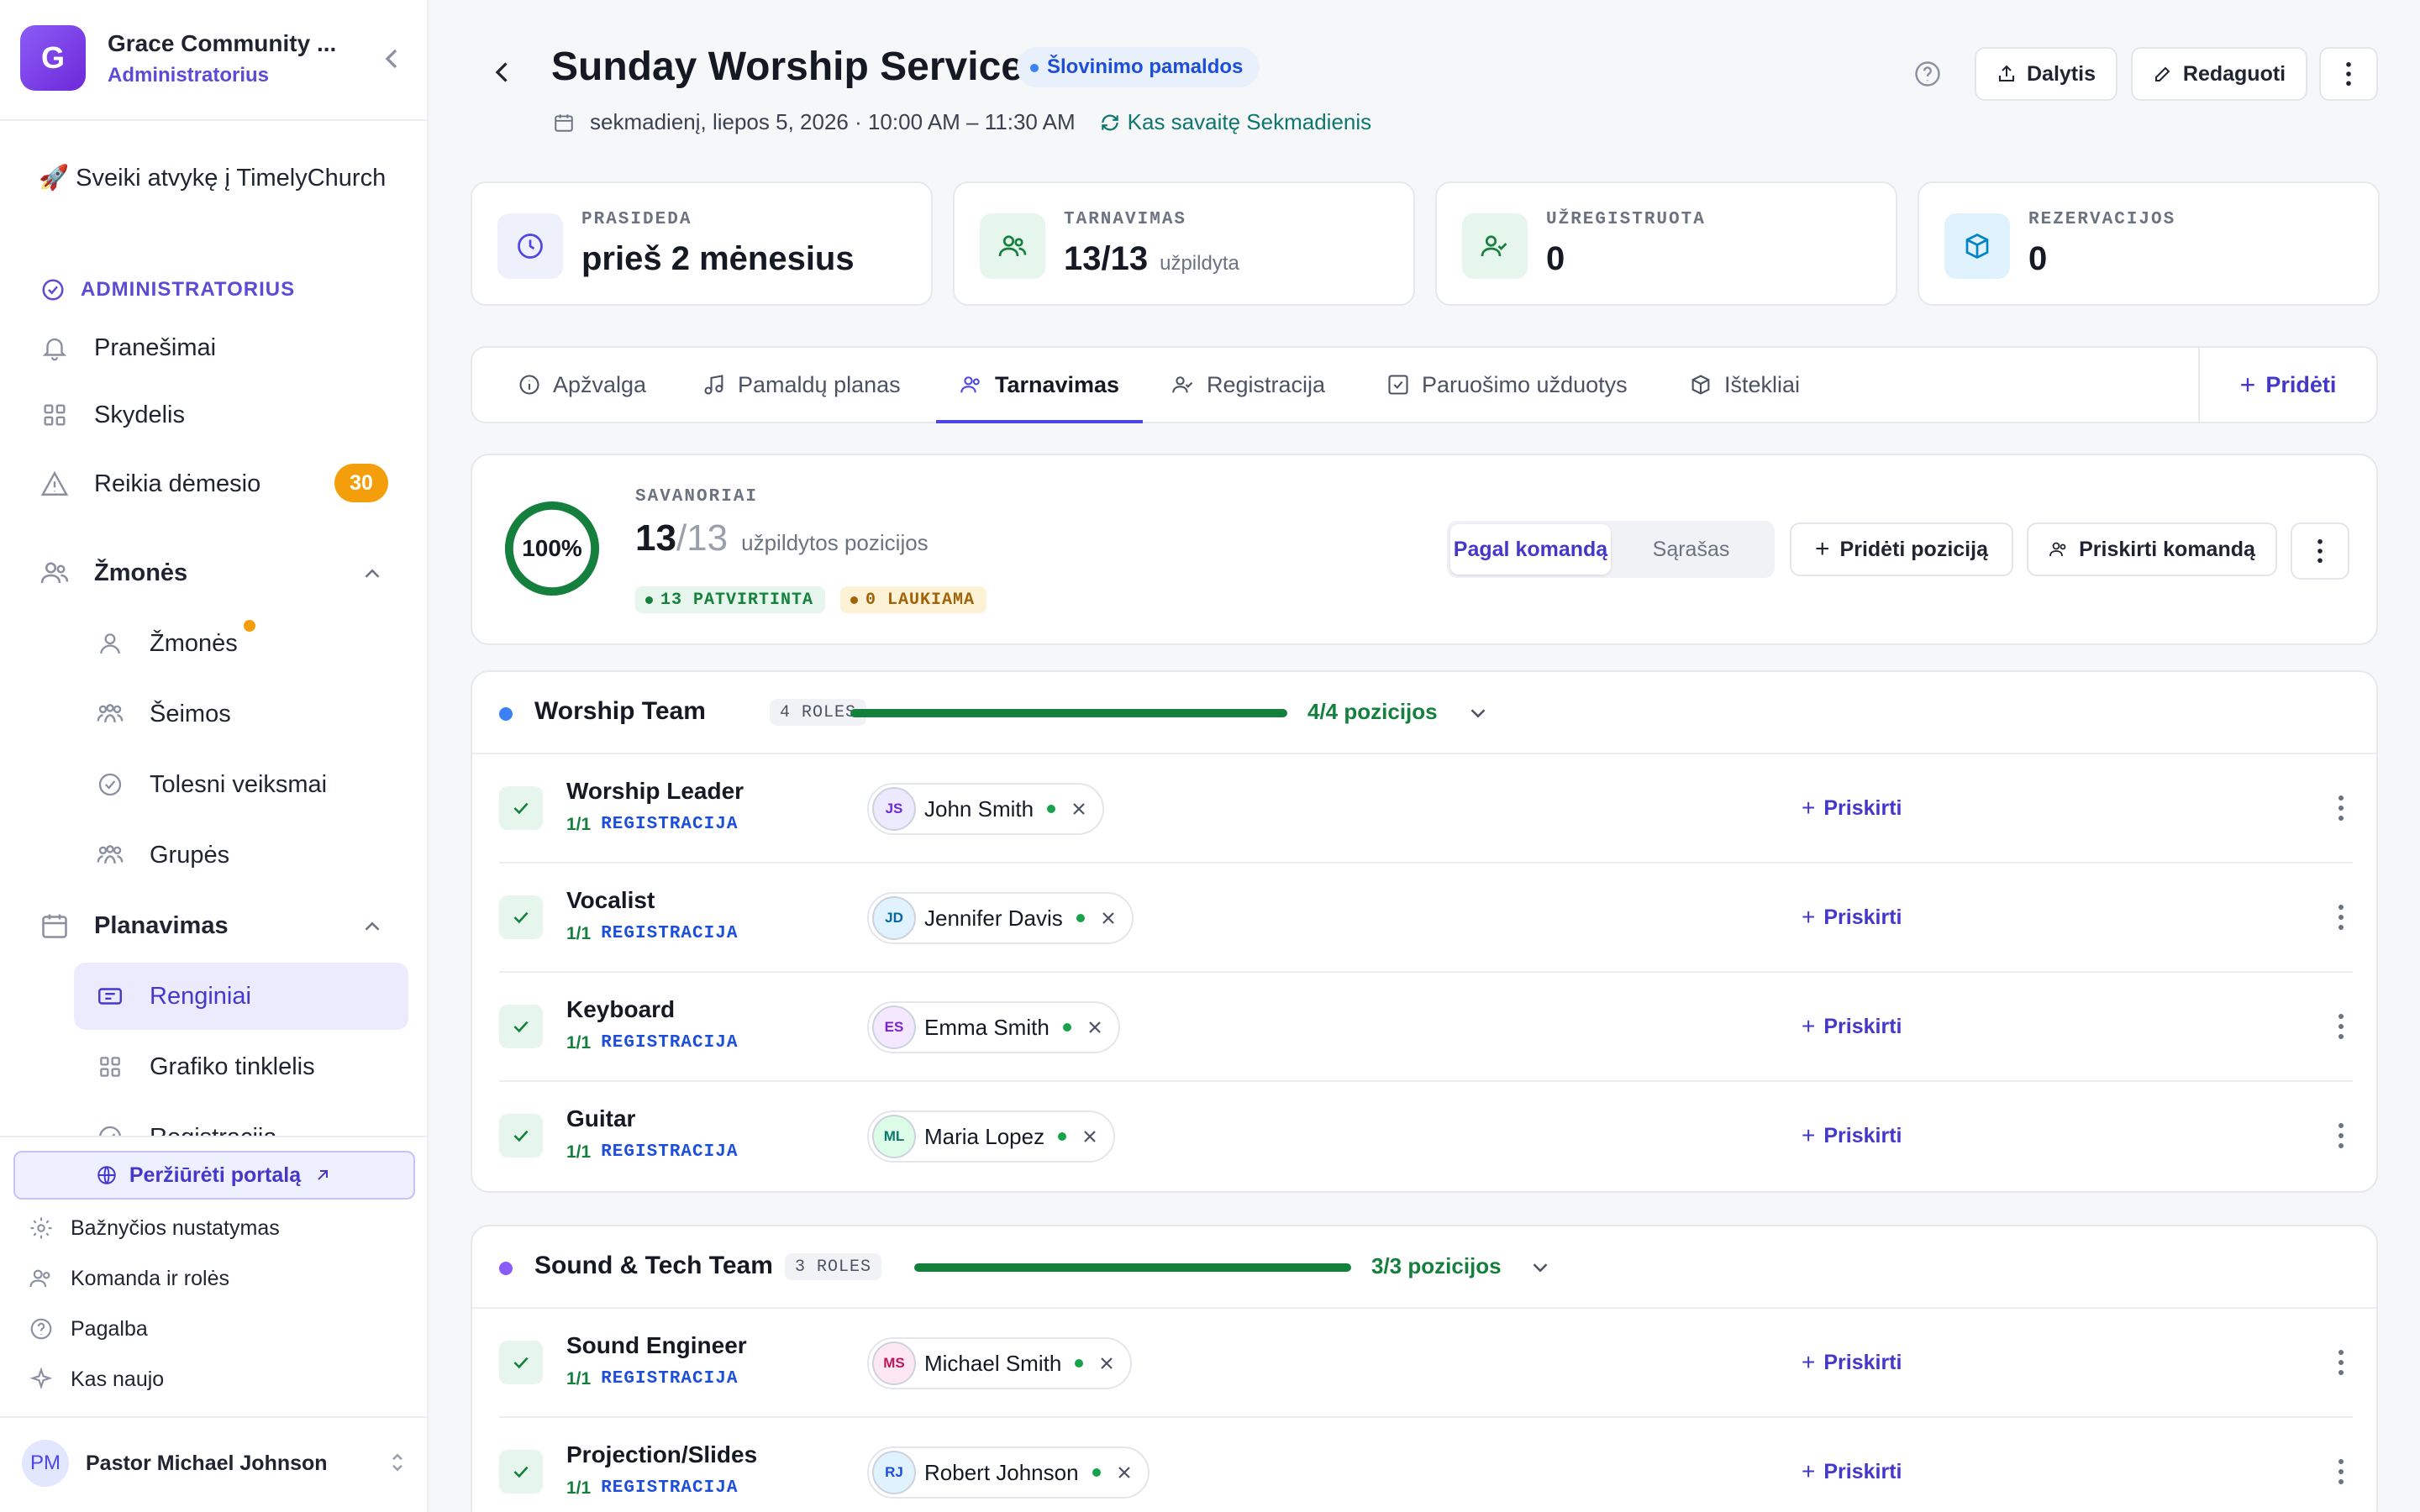 This screenshot has height=1512, width=2420. What do you see at coordinates (2046, 74) in the screenshot?
I see `share-button: Dalytis` at bounding box center [2046, 74].